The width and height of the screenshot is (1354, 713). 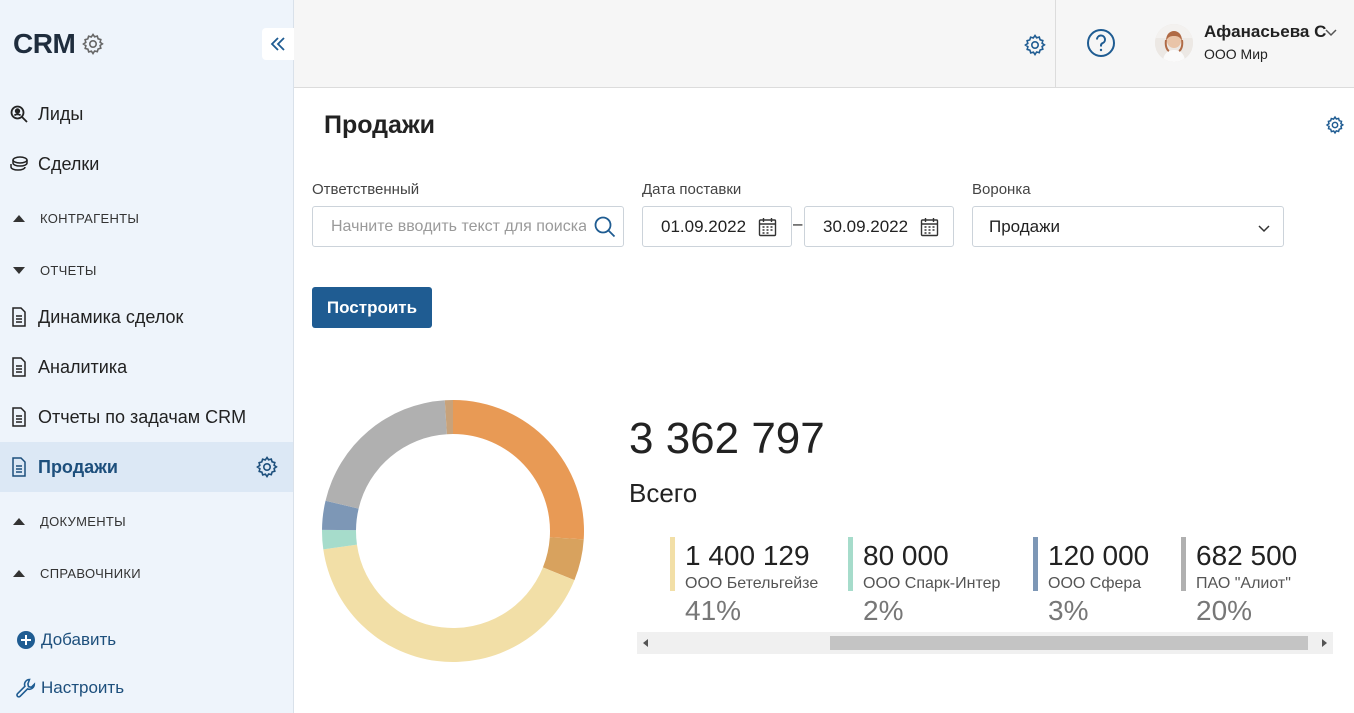 What do you see at coordinates (605, 227) in the screenshot?
I see `search-icon` at bounding box center [605, 227].